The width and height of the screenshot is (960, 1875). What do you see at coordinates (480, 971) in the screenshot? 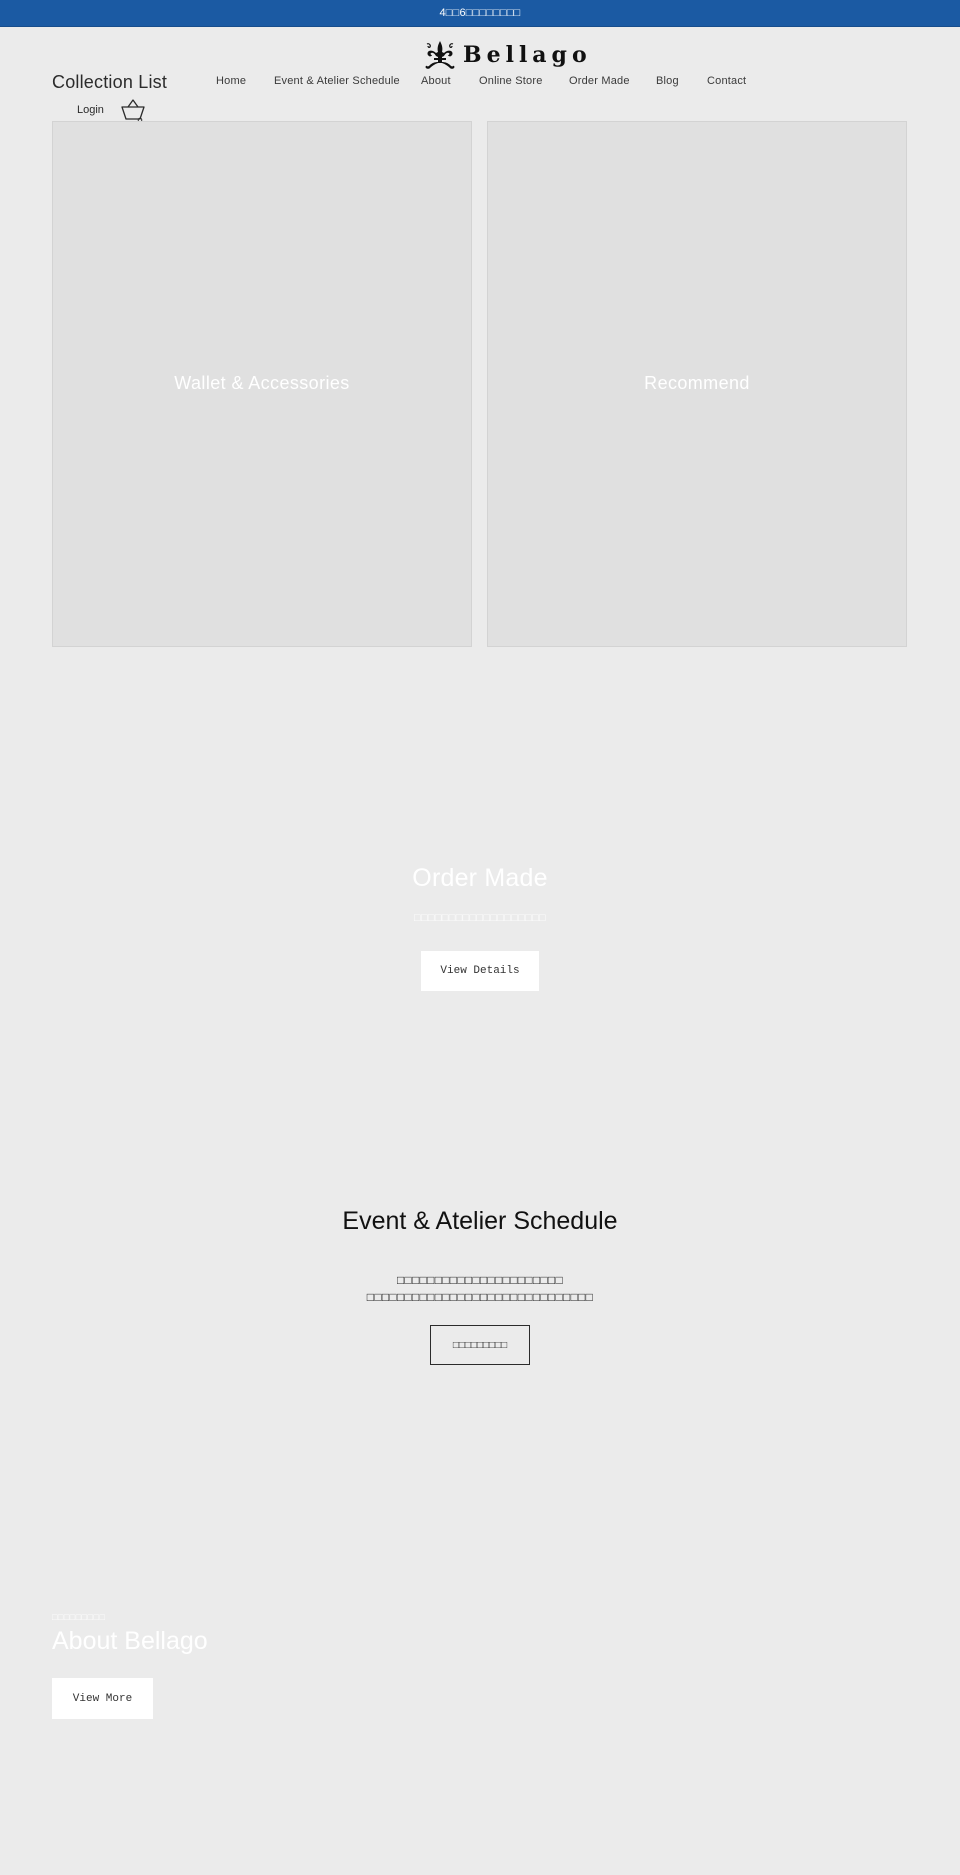
I see `view-details-button: View Details` at bounding box center [480, 971].